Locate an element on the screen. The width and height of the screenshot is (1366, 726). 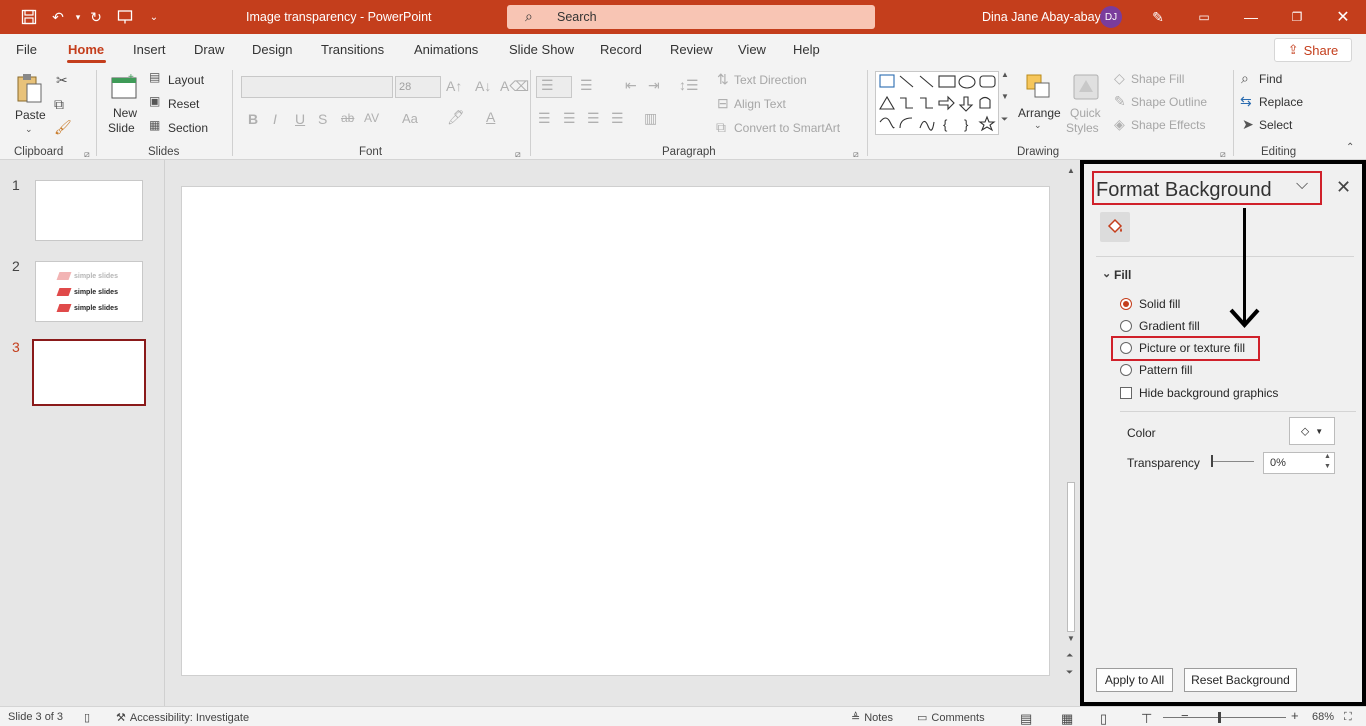
collapse-ribbon-icon: ⌃ is located at coordinates (1350, 147).